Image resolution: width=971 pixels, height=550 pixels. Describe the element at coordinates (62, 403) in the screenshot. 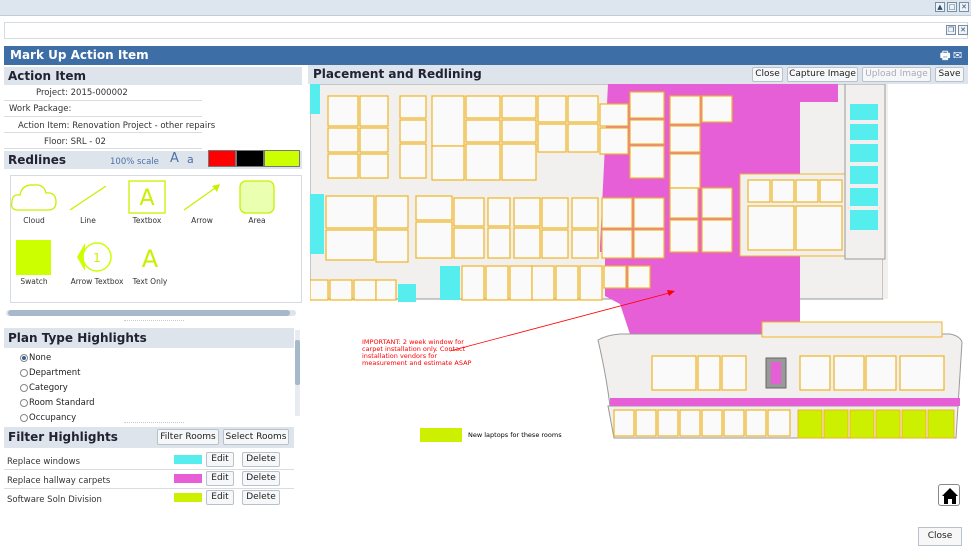

I see `radio-label: Room Standard` at that location.